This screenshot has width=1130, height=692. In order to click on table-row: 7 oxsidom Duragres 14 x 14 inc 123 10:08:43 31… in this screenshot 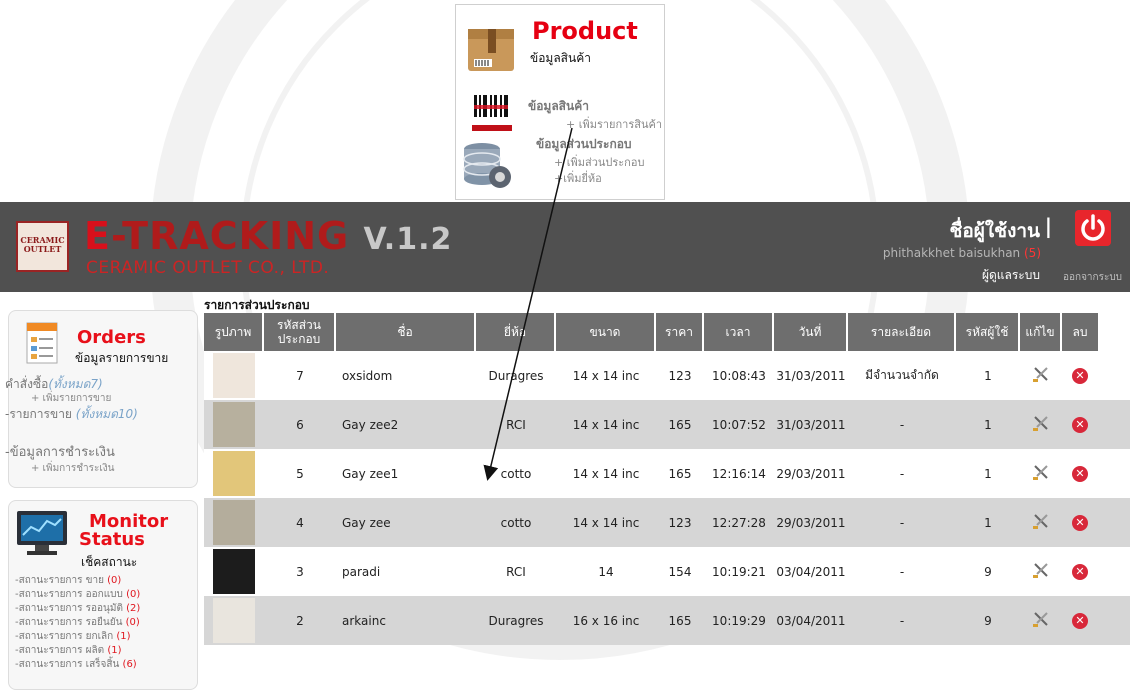, I will do `click(667, 375)`.